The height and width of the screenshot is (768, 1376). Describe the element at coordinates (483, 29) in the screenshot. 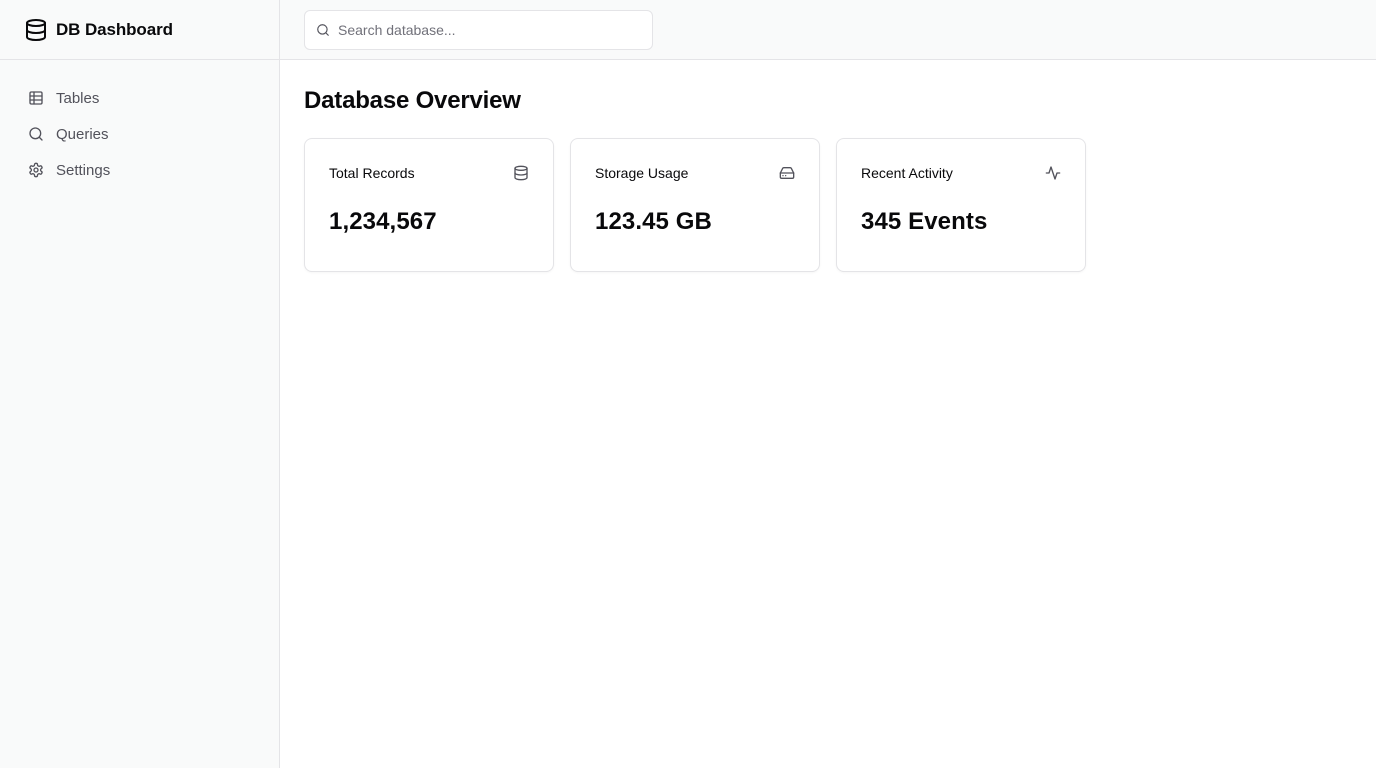

I see `search-input` at that location.